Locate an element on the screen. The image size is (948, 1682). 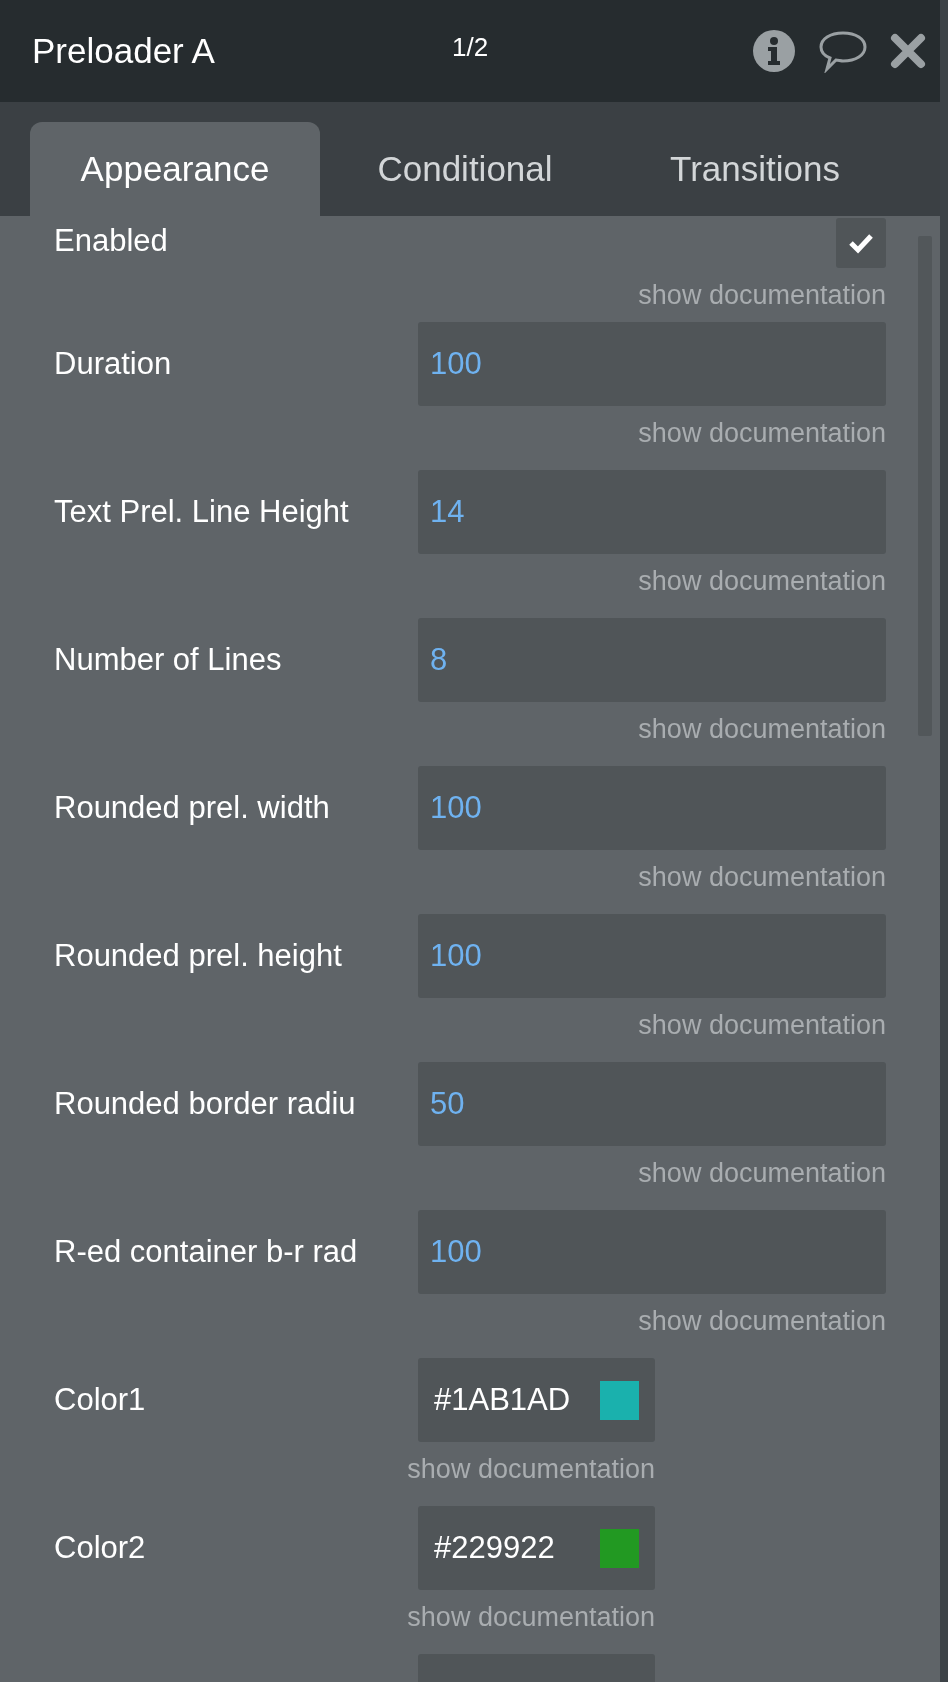
info-icon is located at coordinates (774, 51).